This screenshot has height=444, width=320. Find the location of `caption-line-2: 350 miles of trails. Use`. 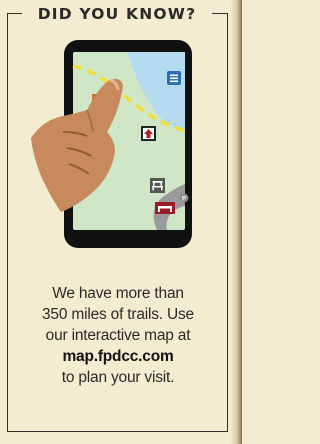

caption-line-2: 350 miles of trails. Use is located at coordinates (118, 314).